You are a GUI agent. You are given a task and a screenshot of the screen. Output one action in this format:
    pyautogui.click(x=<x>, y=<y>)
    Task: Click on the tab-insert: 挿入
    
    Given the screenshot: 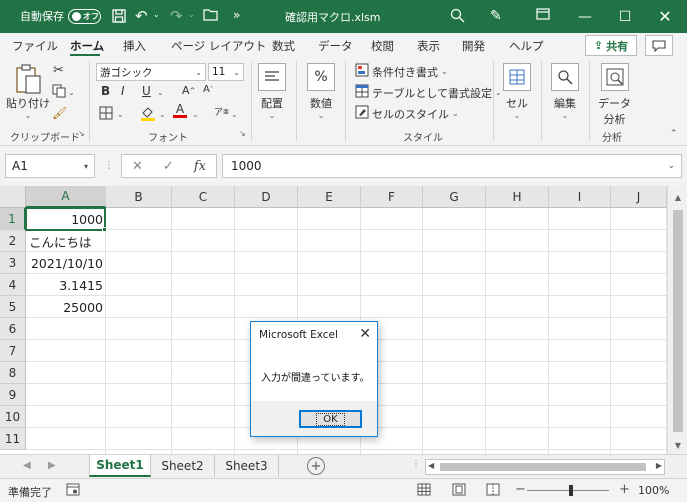 What is the action you would take?
    pyautogui.click(x=134, y=46)
    